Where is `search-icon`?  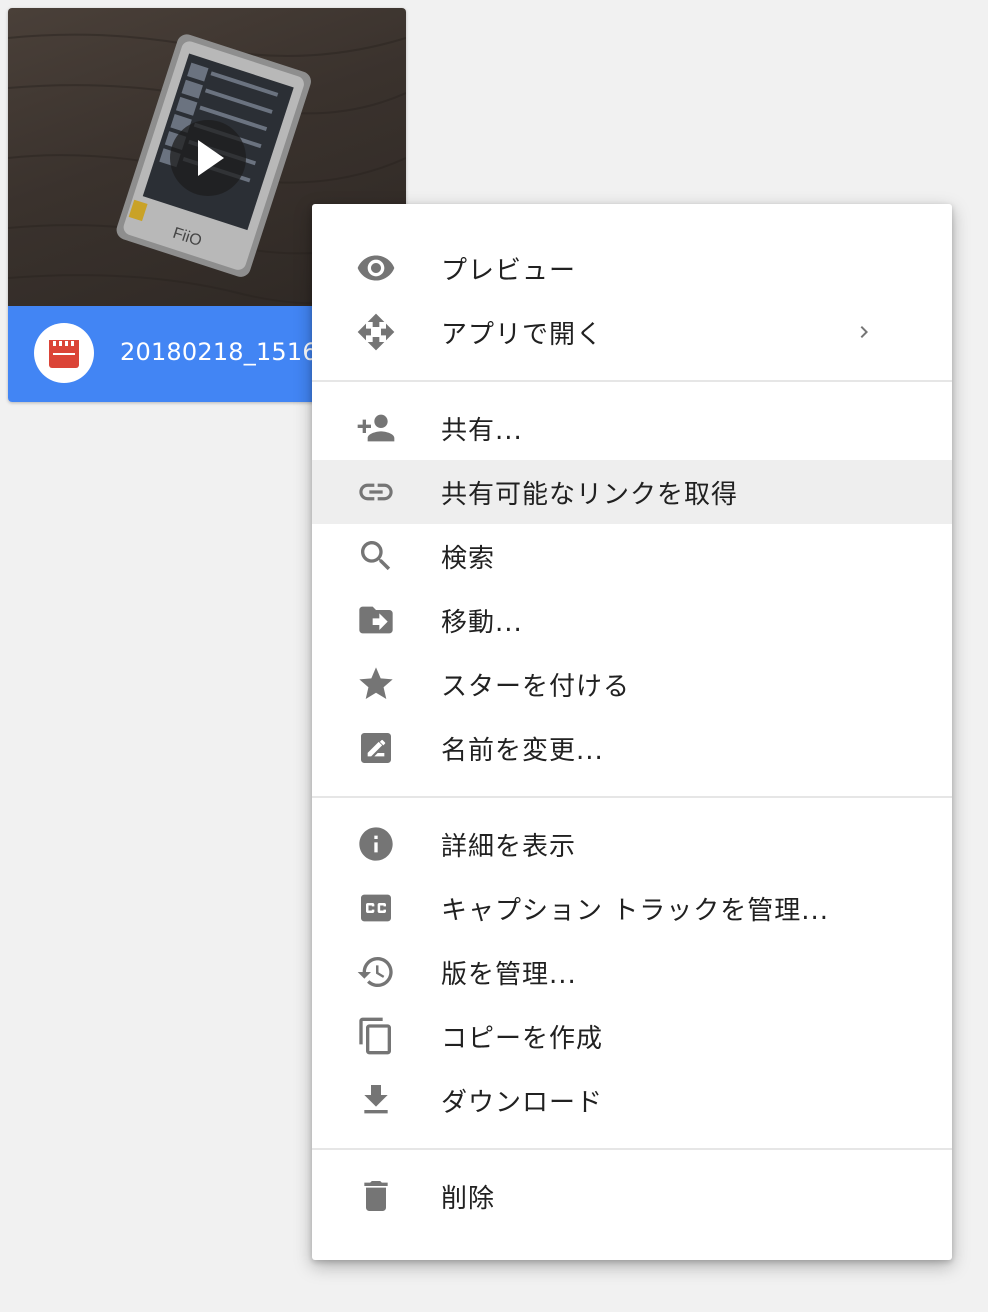
search-icon is located at coordinates (376, 556).